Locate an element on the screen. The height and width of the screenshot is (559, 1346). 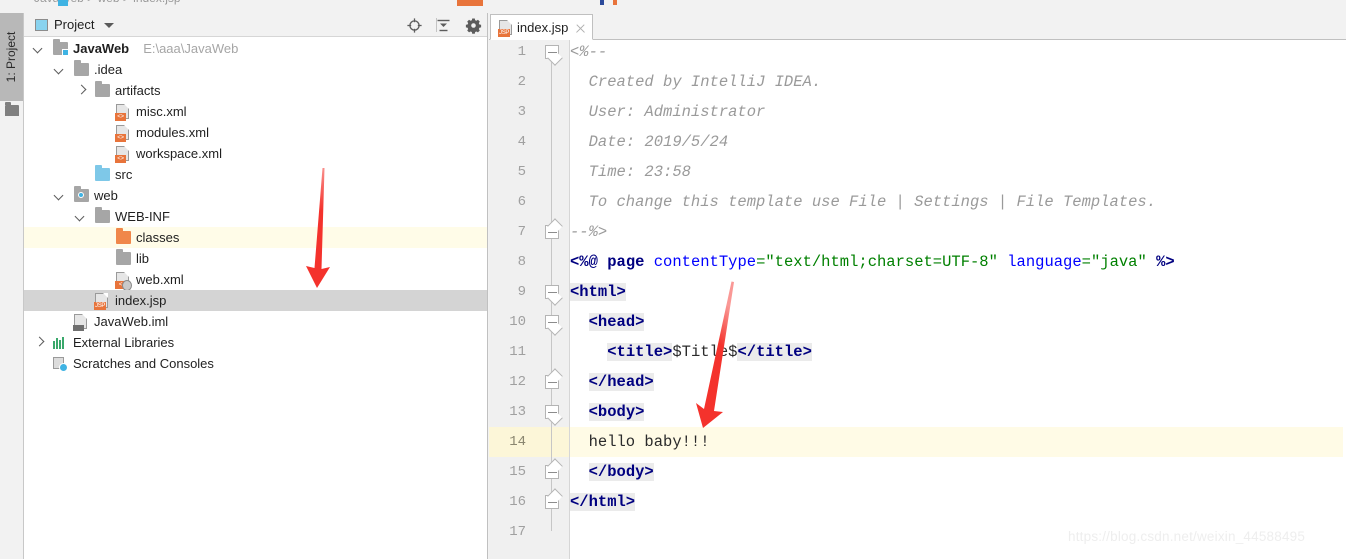
code-line-3: User: Administrator is located at coordinates (668, 112).